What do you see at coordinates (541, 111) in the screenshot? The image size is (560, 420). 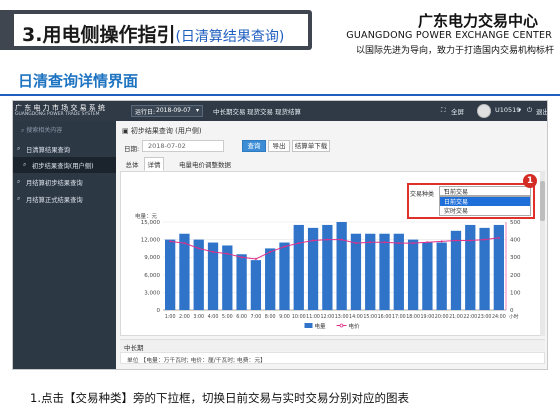 I see `logout-button: 退出` at bounding box center [541, 111].